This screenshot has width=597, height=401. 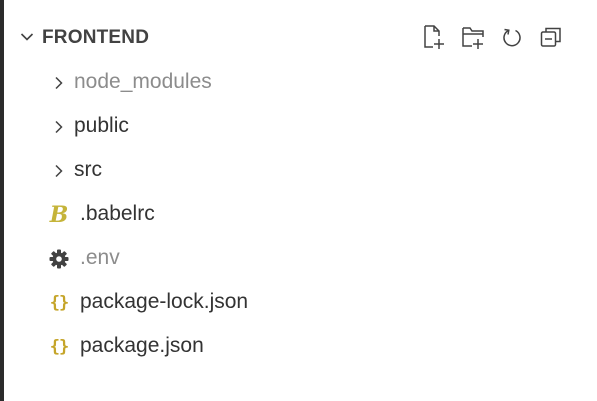 What do you see at coordinates (142, 345) in the screenshot?
I see `tree-item-label: package.json` at bounding box center [142, 345].